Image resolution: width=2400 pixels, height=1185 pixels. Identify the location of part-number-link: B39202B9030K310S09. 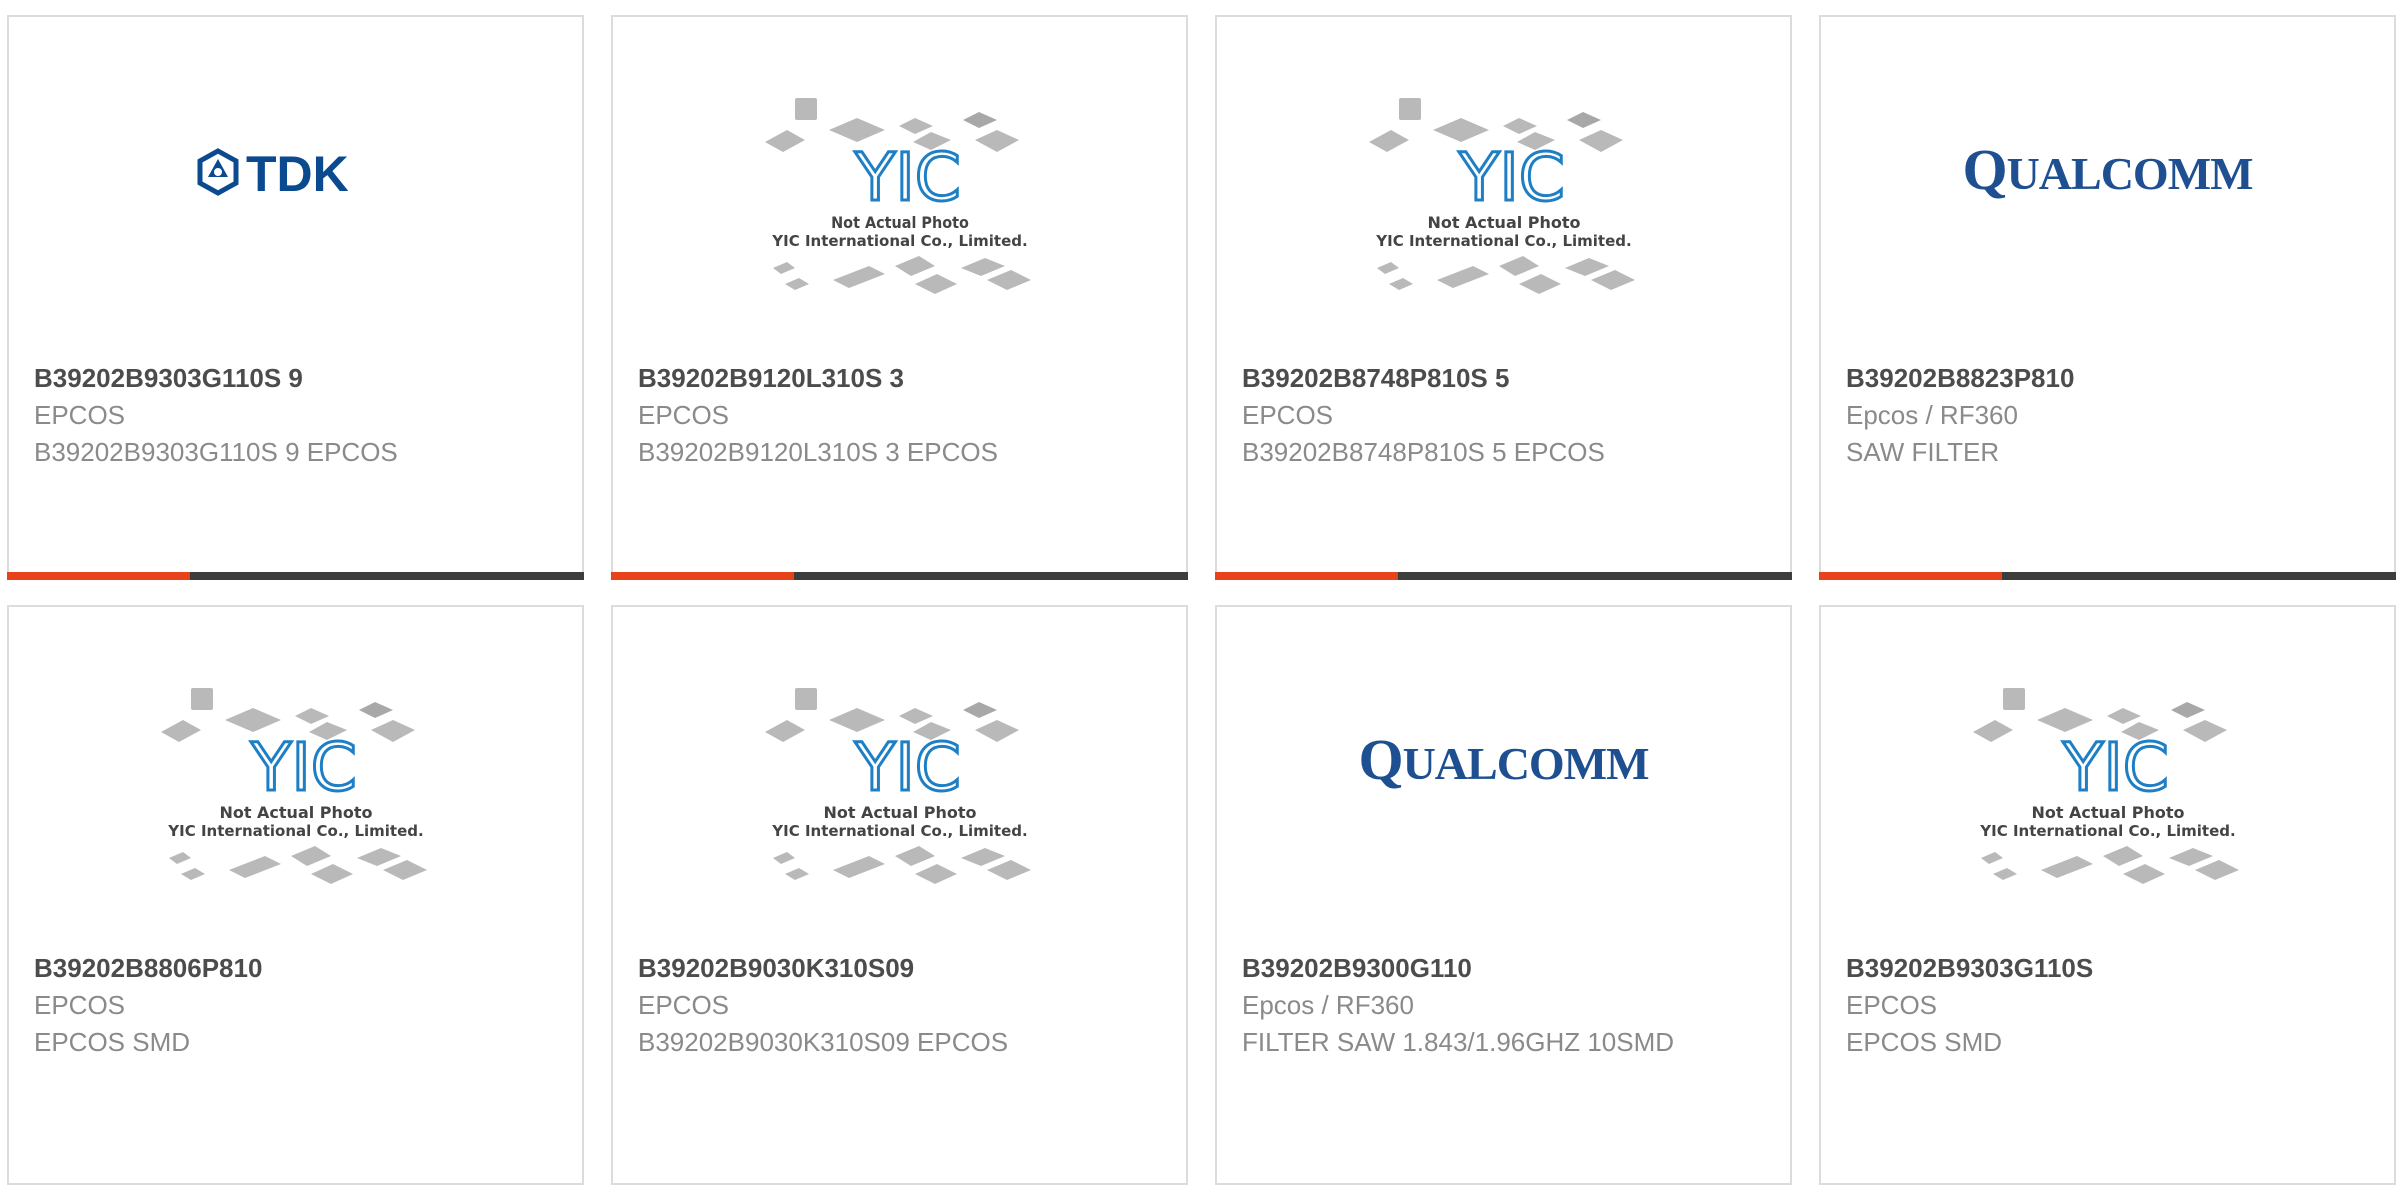
(902, 968).